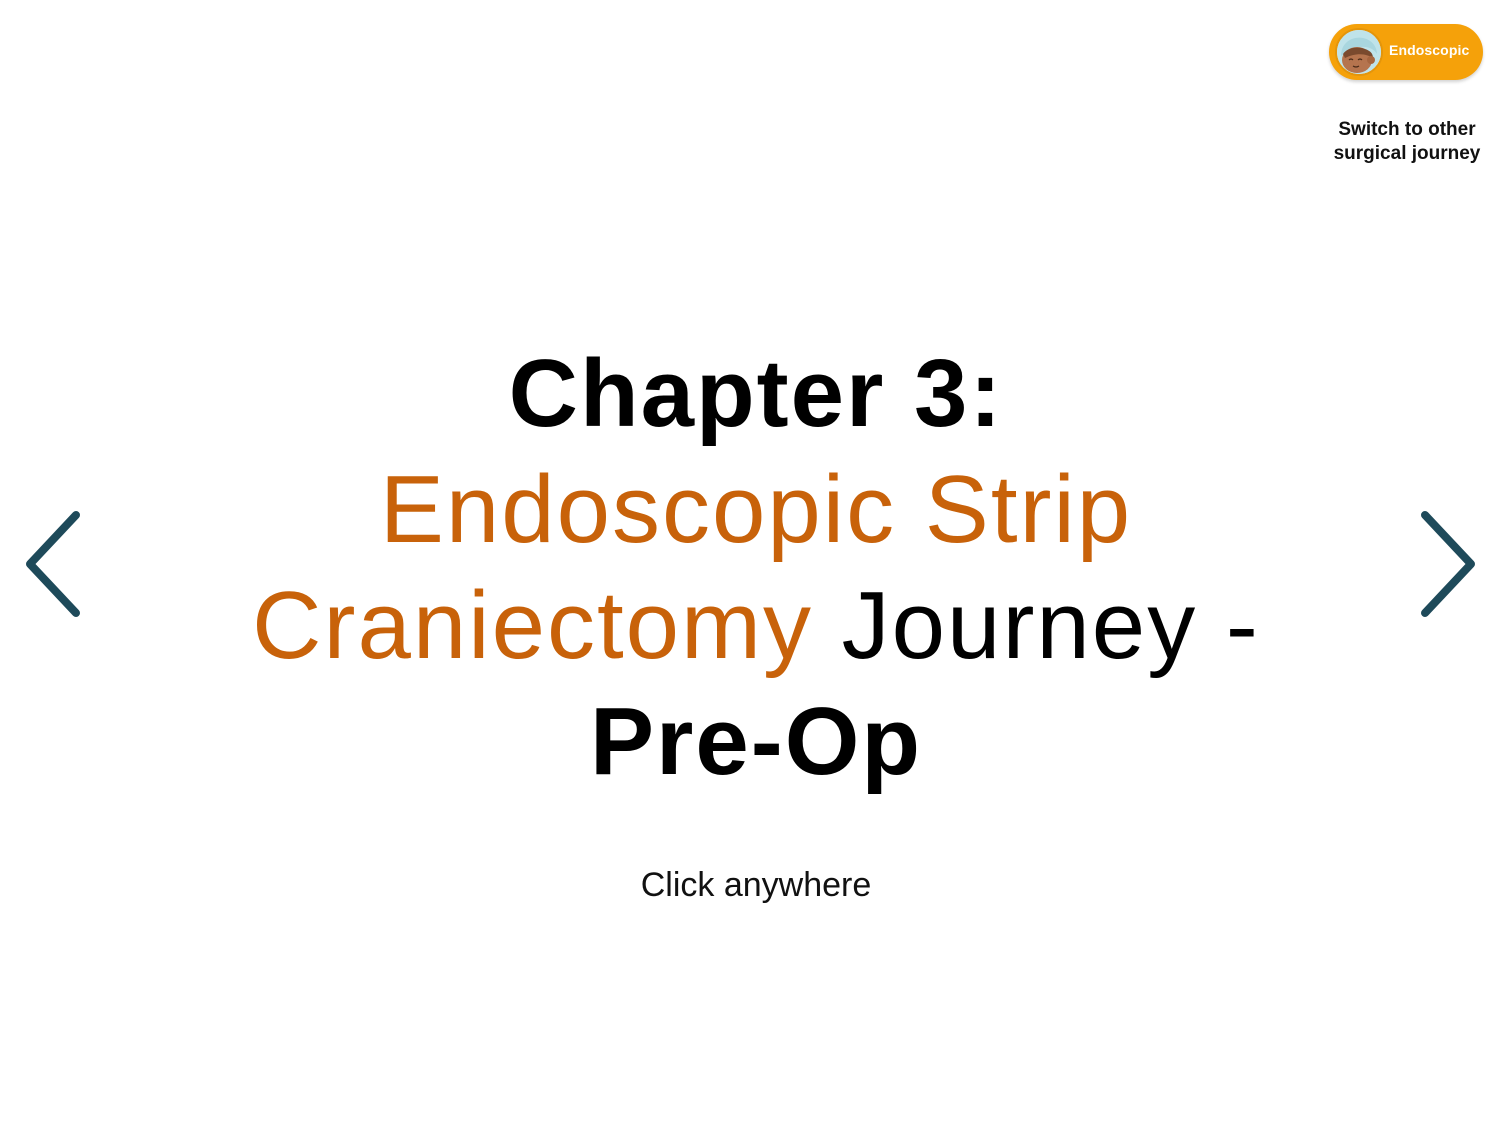 The width and height of the screenshot is (1512, 1129). Describe the element at coordinates (532, 625) in the screenshot. I see `procedure-name-line-2: Craniectomy` at that location.